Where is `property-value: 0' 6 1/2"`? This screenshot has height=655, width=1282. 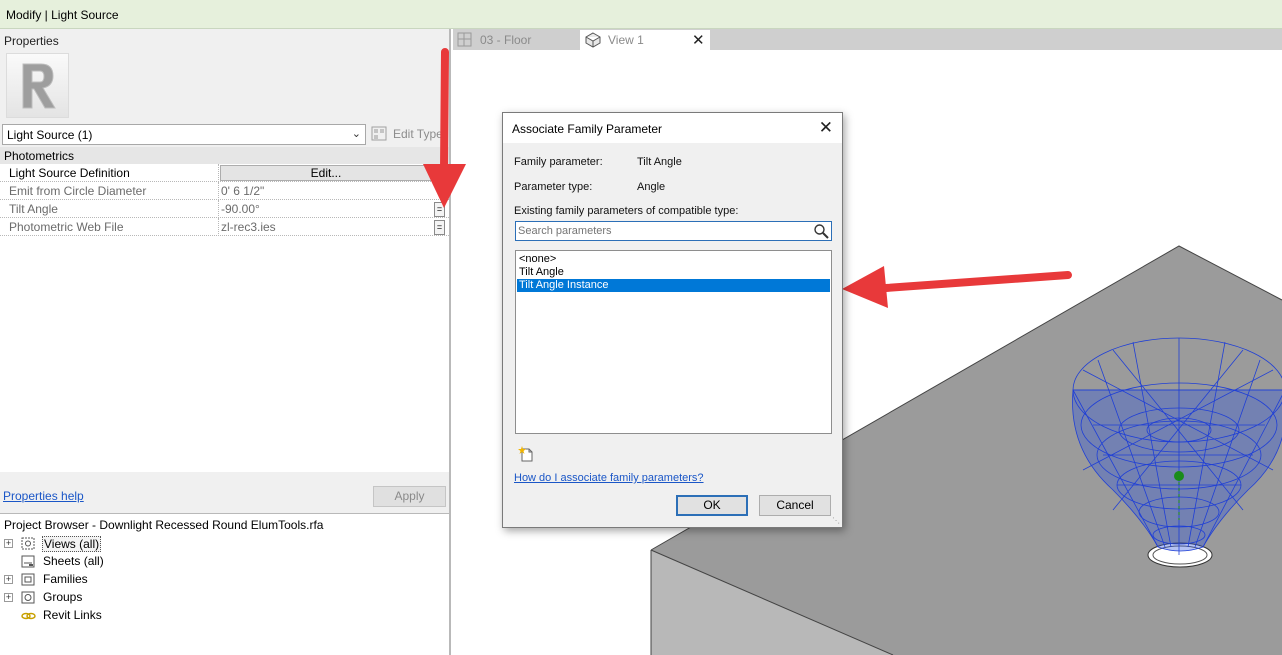
property-value: 0' 6 1/2" is located at coordinates (243, 191).